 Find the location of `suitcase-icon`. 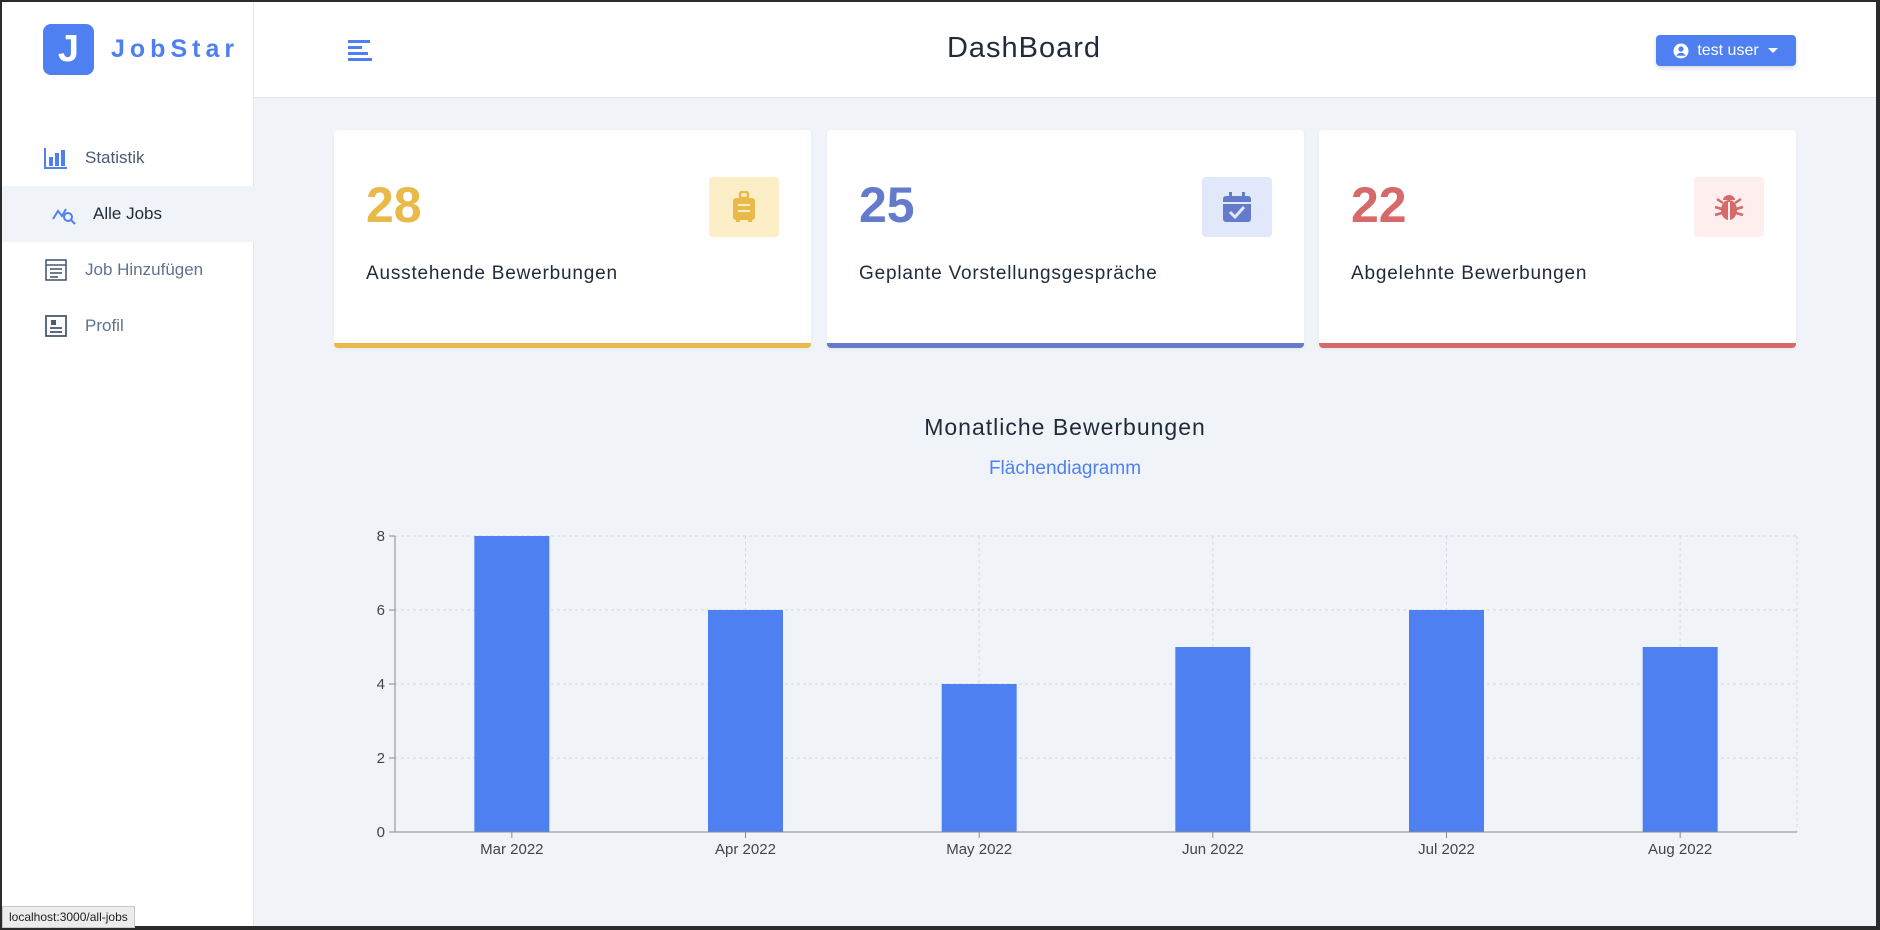

suitcase-icon is located at coordinates (744, 206).